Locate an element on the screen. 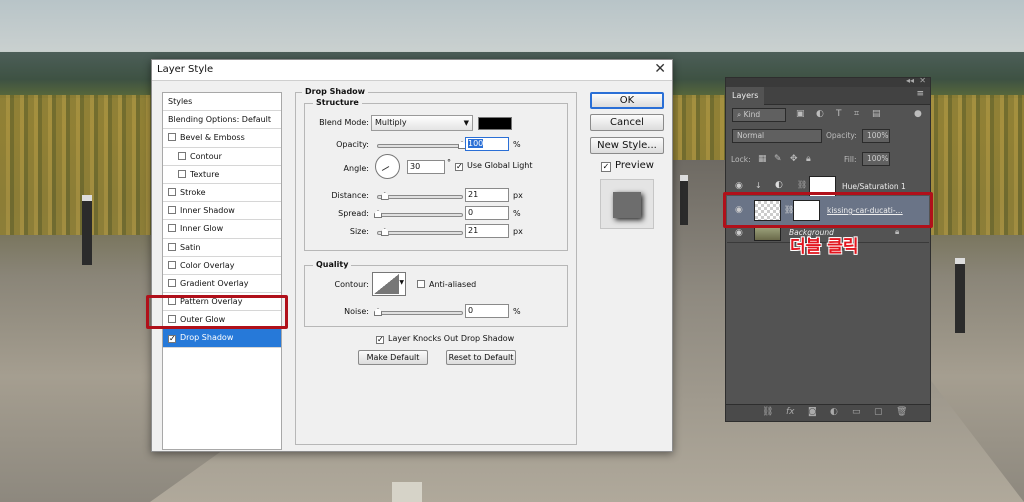 This screenshot has height=502, width=1024. lock-all-icon: 🔒︎ is located at coordinates (808, 159).